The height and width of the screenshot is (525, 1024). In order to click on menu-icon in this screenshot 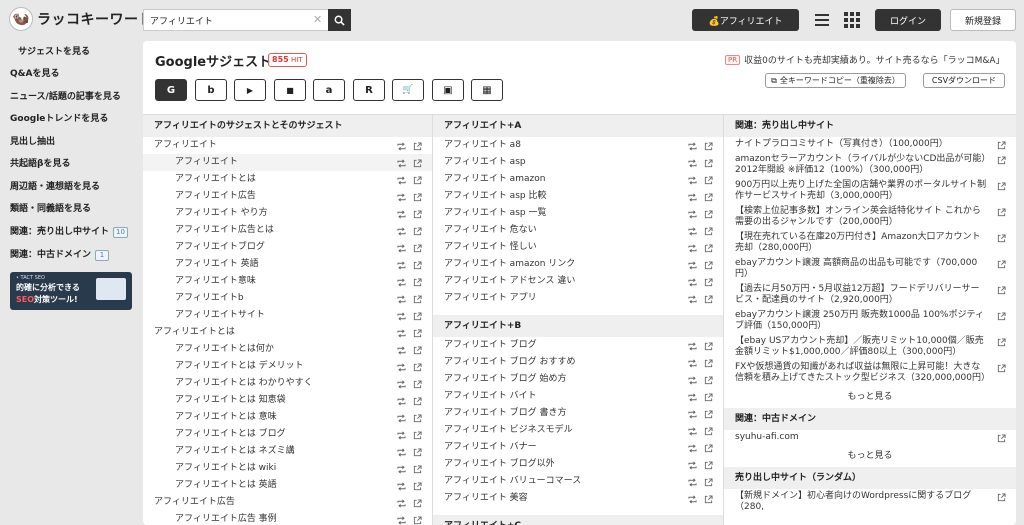, I will do `click(822, 20)`.